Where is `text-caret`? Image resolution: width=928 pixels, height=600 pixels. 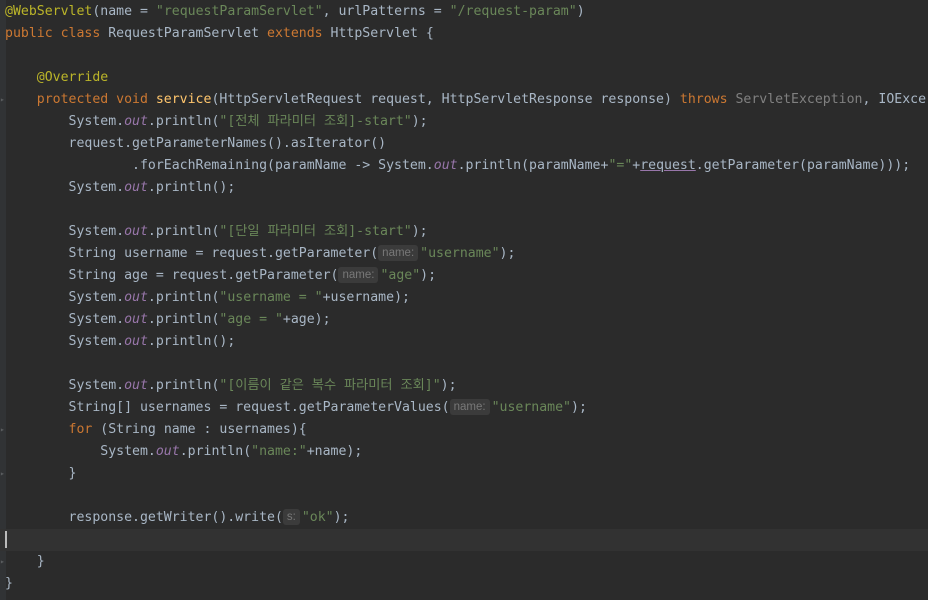 text-caret is located at coordinates (6, 539).